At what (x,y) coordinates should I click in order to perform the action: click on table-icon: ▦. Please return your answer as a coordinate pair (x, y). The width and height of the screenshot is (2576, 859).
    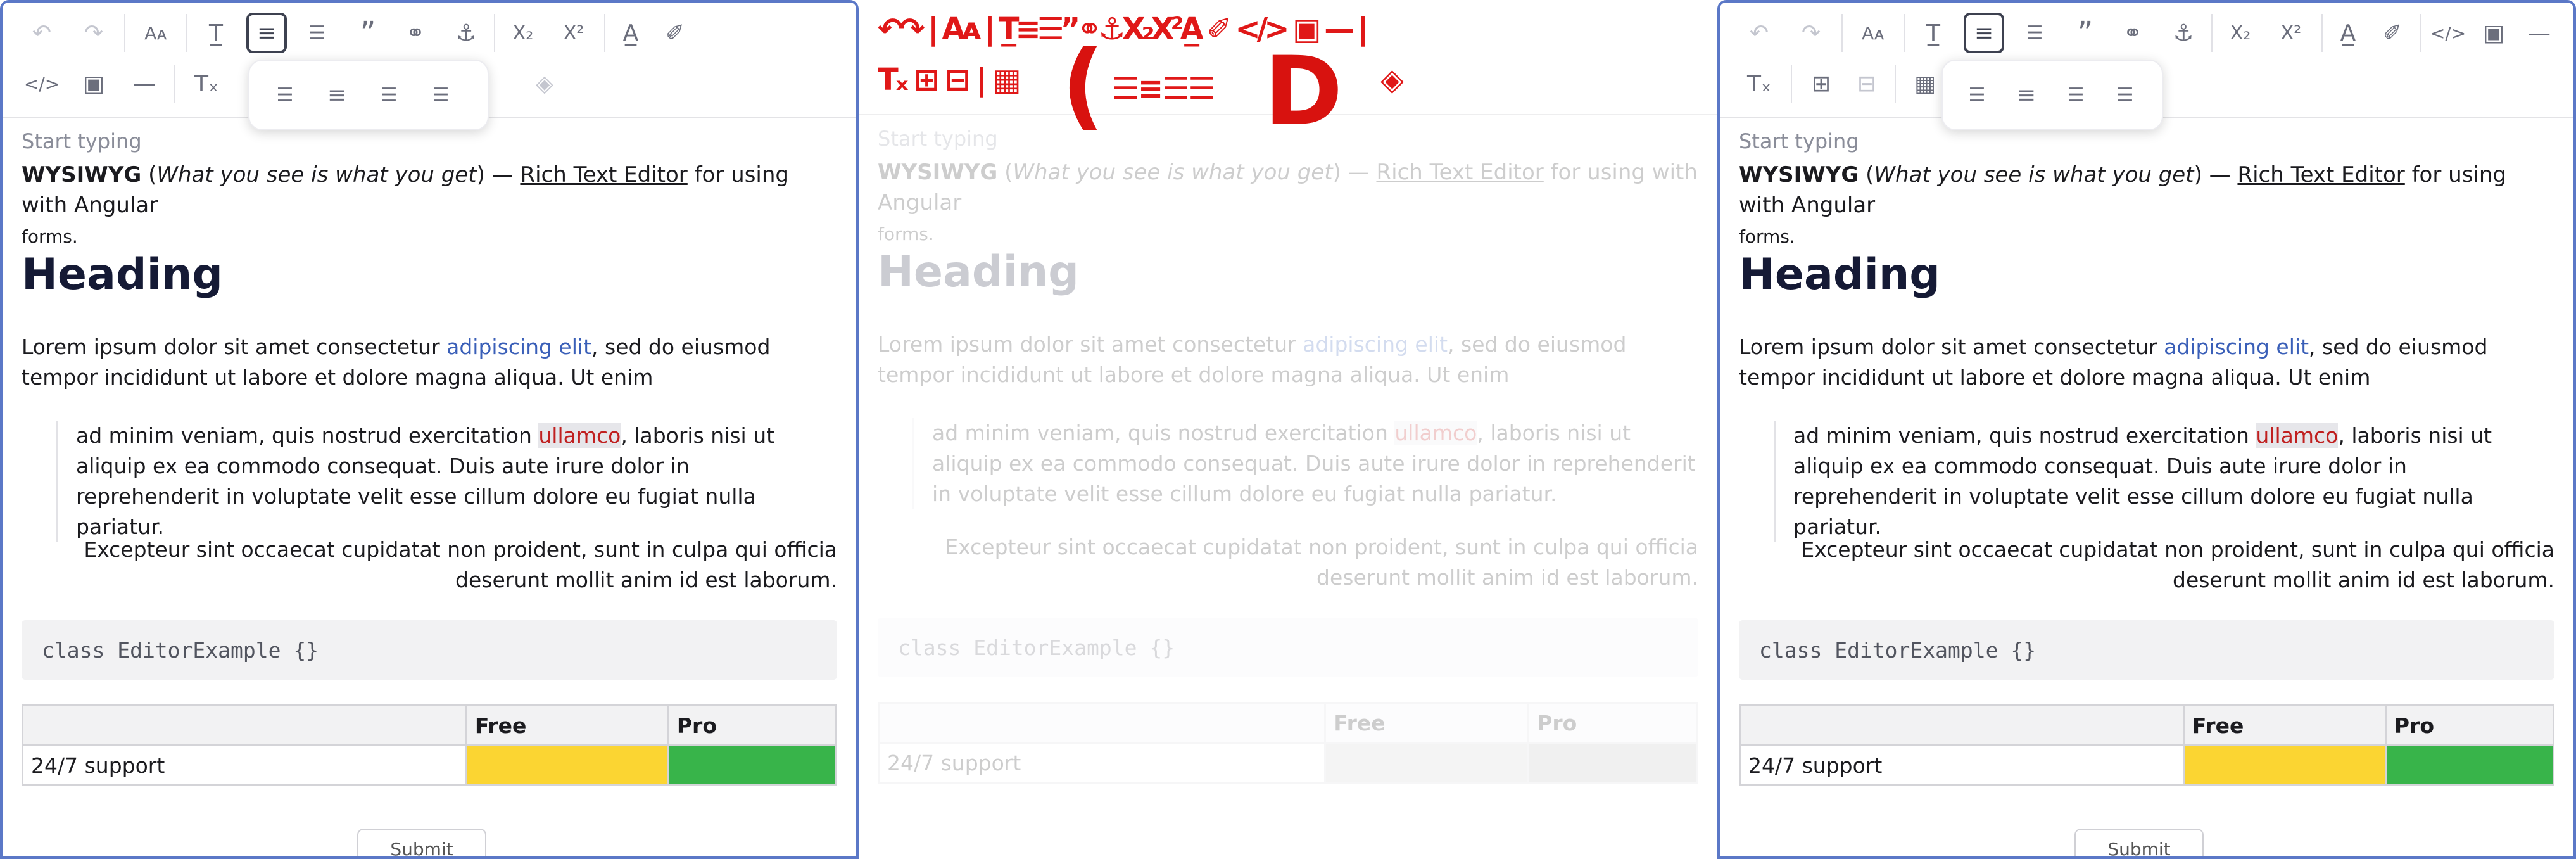
    Looking at the image, I should click on (1925, 83).